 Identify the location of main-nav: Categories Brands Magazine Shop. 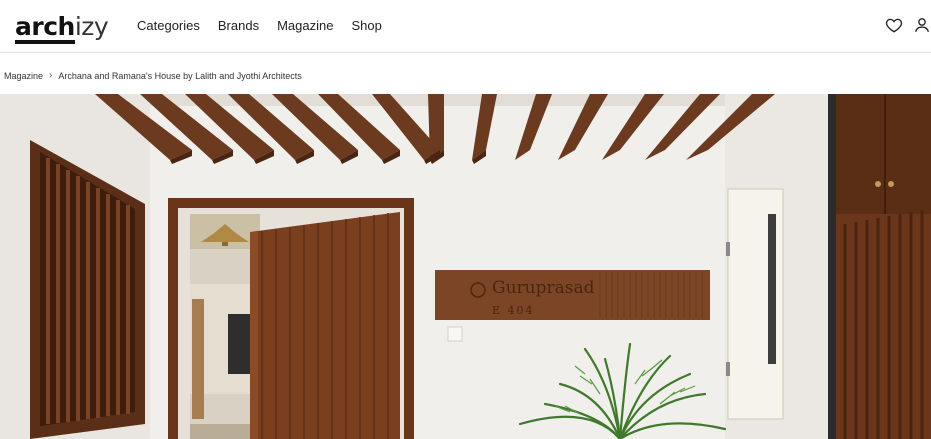
(268, 25).